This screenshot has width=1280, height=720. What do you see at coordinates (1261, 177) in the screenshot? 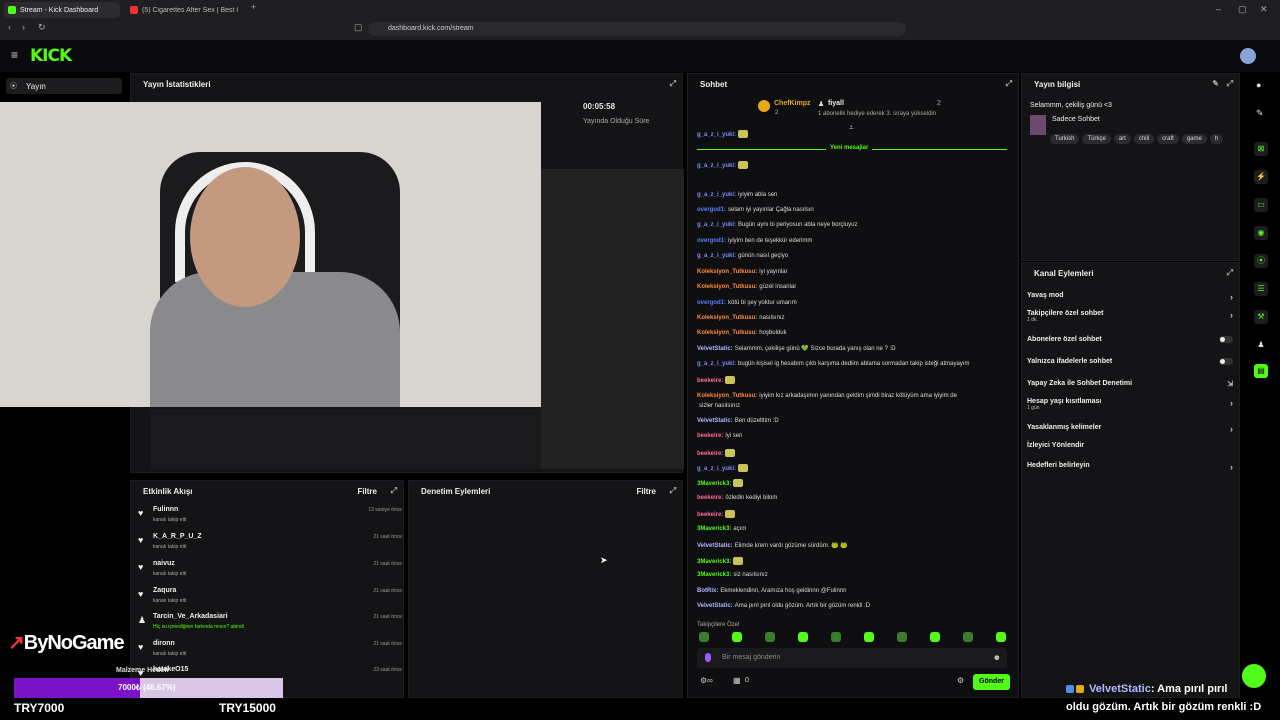
I see `lightning-icon: ⚡` at bounding box center [1261, 177].